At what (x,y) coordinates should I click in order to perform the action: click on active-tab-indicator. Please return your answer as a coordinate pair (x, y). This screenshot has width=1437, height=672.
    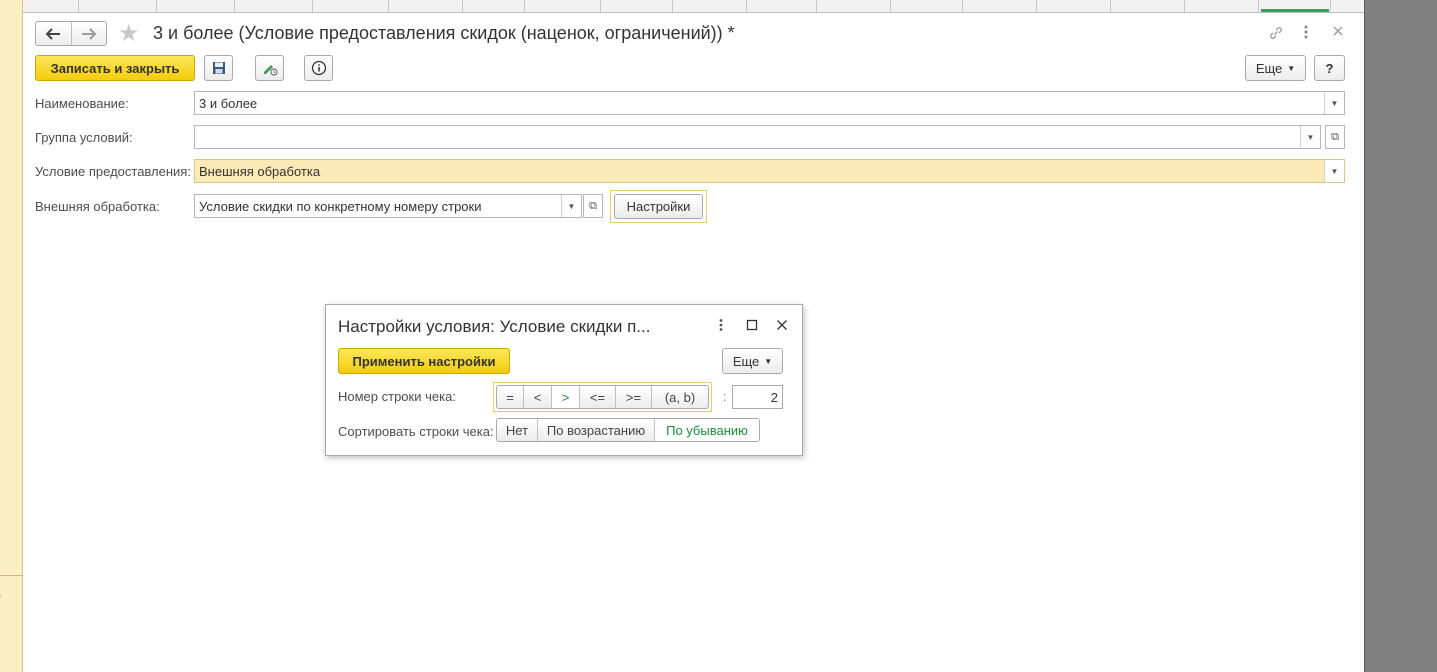
    Looking at the image, I should click on (1295, 10).